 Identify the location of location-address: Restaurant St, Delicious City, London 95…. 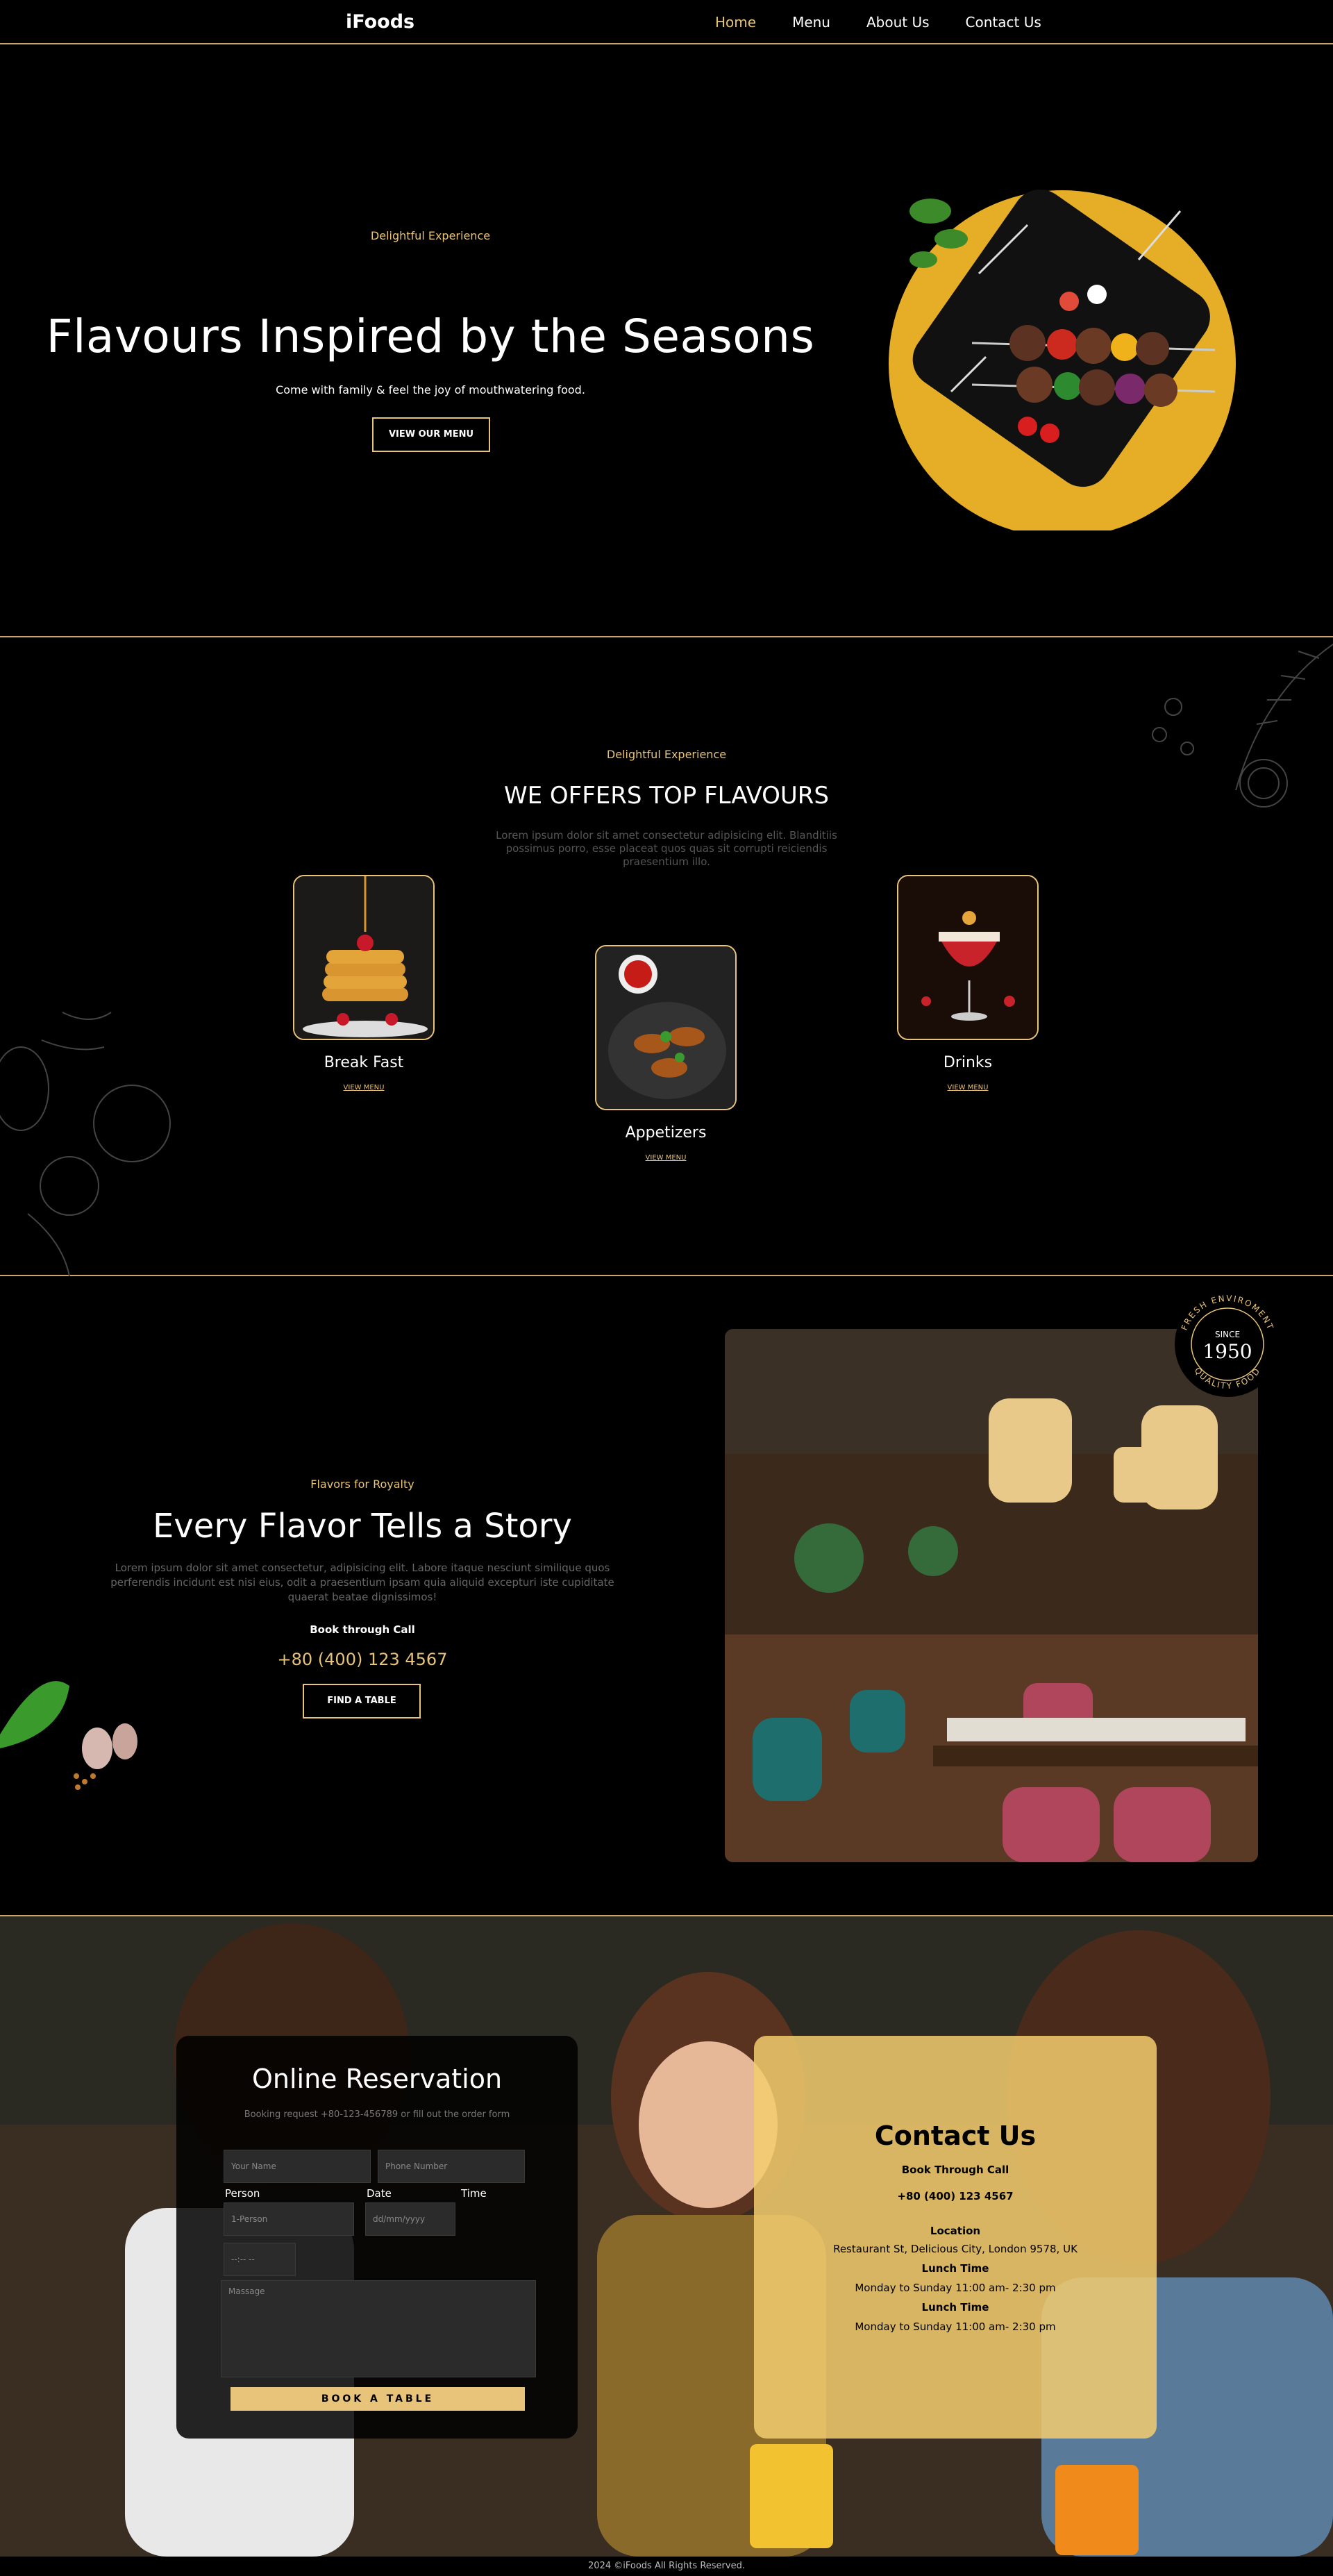
(955, 2249).